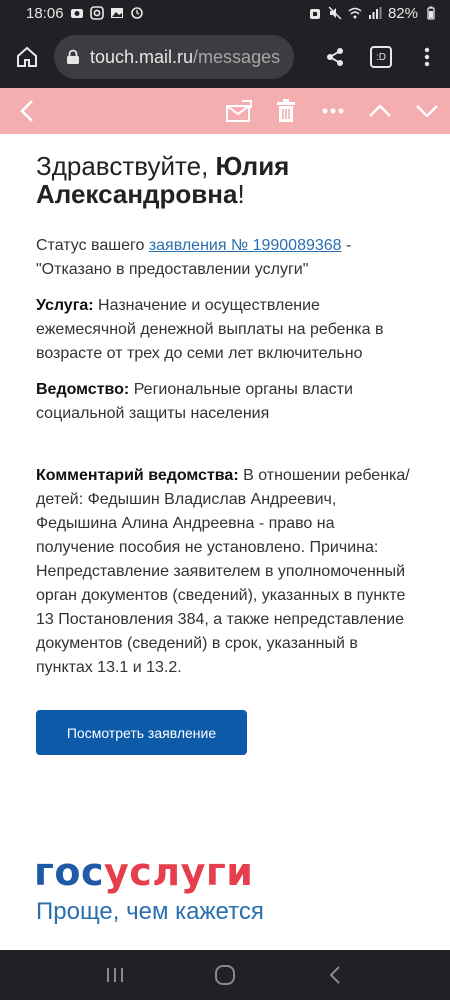 This screenshot has height=1000, width=450. I want to click on system-navigation-bar, so click(225, 975).